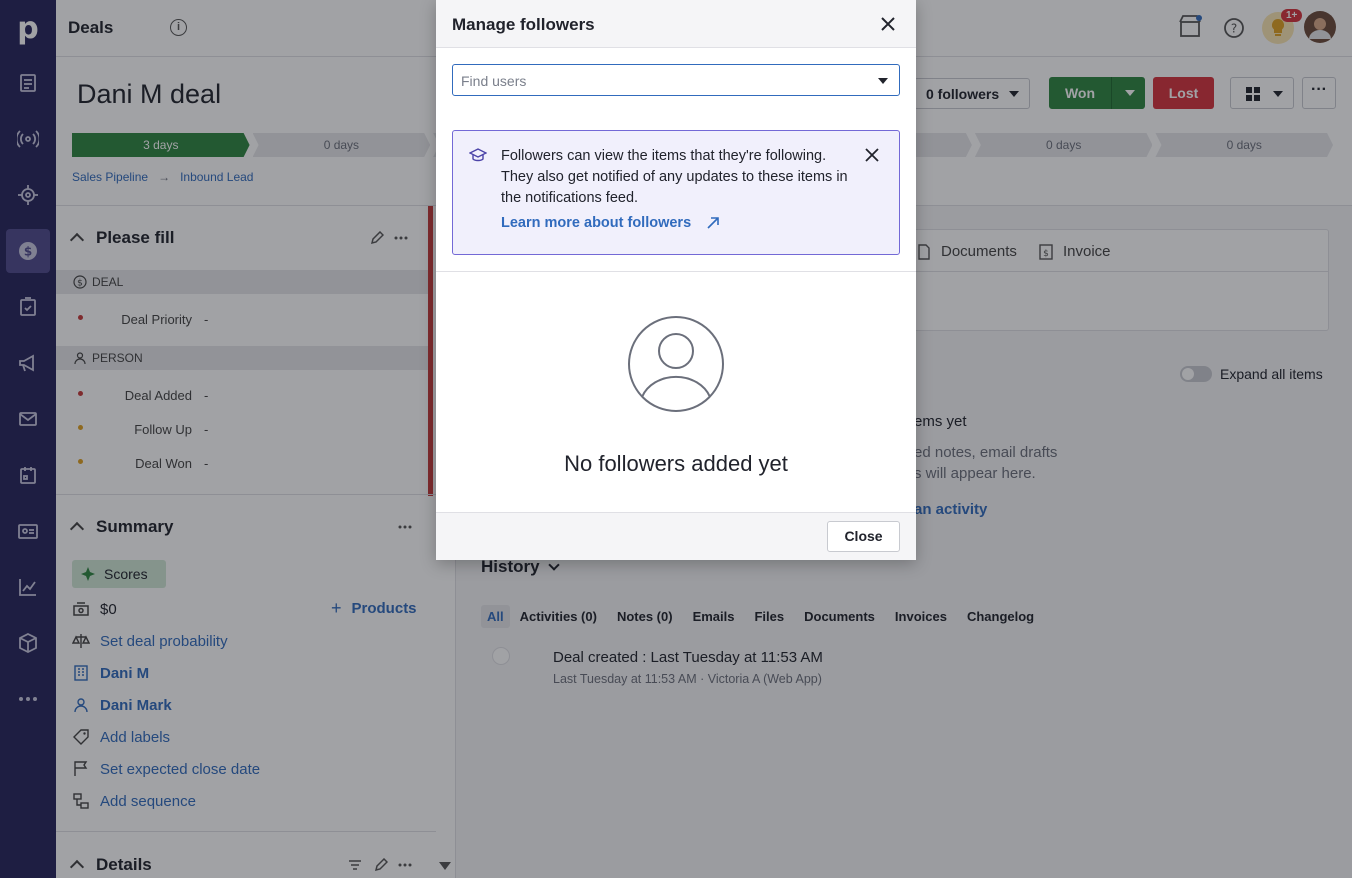 This screenshot has width=1352, height=878. Describe the element at coordinates (596, 223) in the screenshot. I see `learn-more-label: Learn more about followers` at that location.